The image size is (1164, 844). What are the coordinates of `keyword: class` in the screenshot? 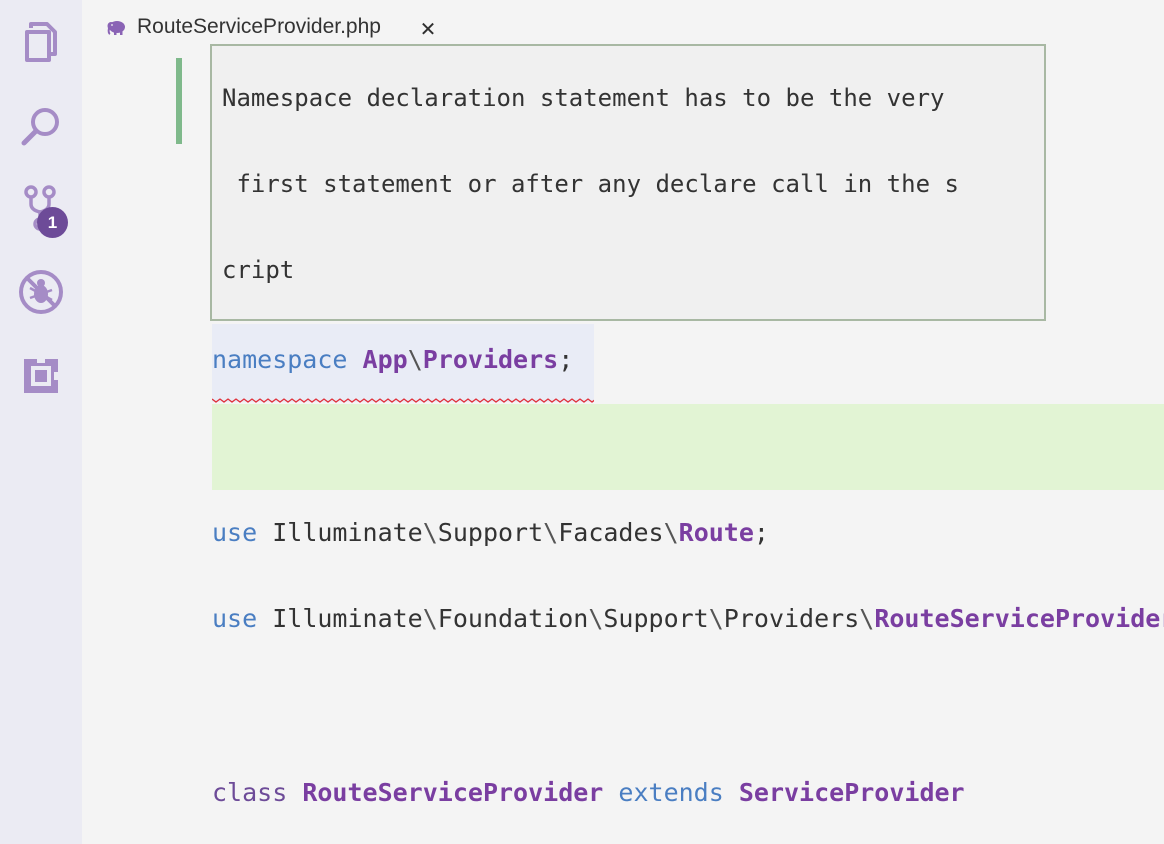 It's located at (250, 792).